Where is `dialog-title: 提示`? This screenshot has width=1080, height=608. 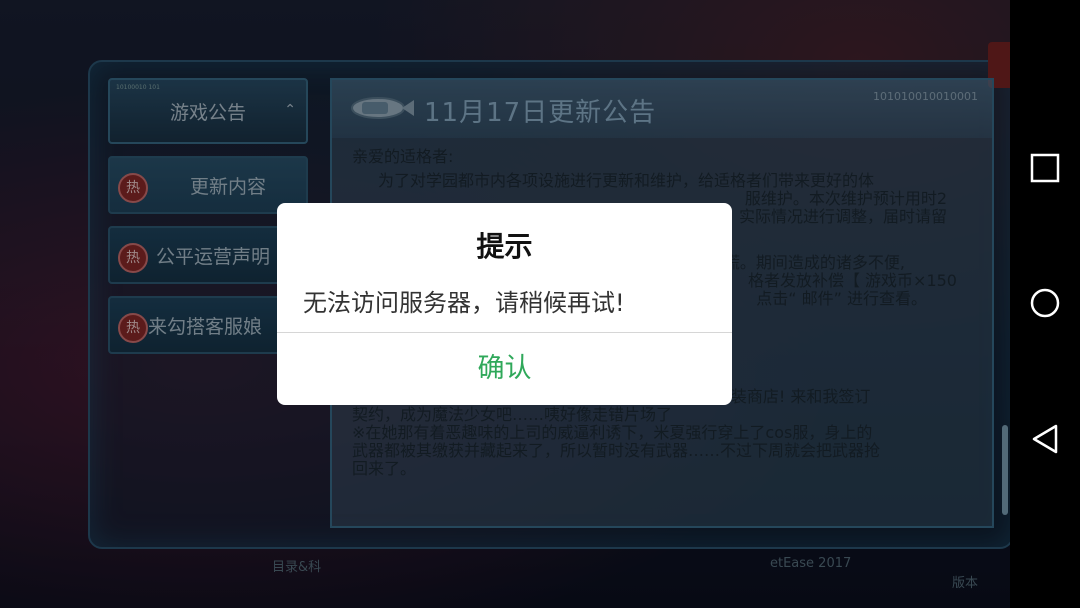 dialog-title: 提示 is located at coordinates (504, 246).